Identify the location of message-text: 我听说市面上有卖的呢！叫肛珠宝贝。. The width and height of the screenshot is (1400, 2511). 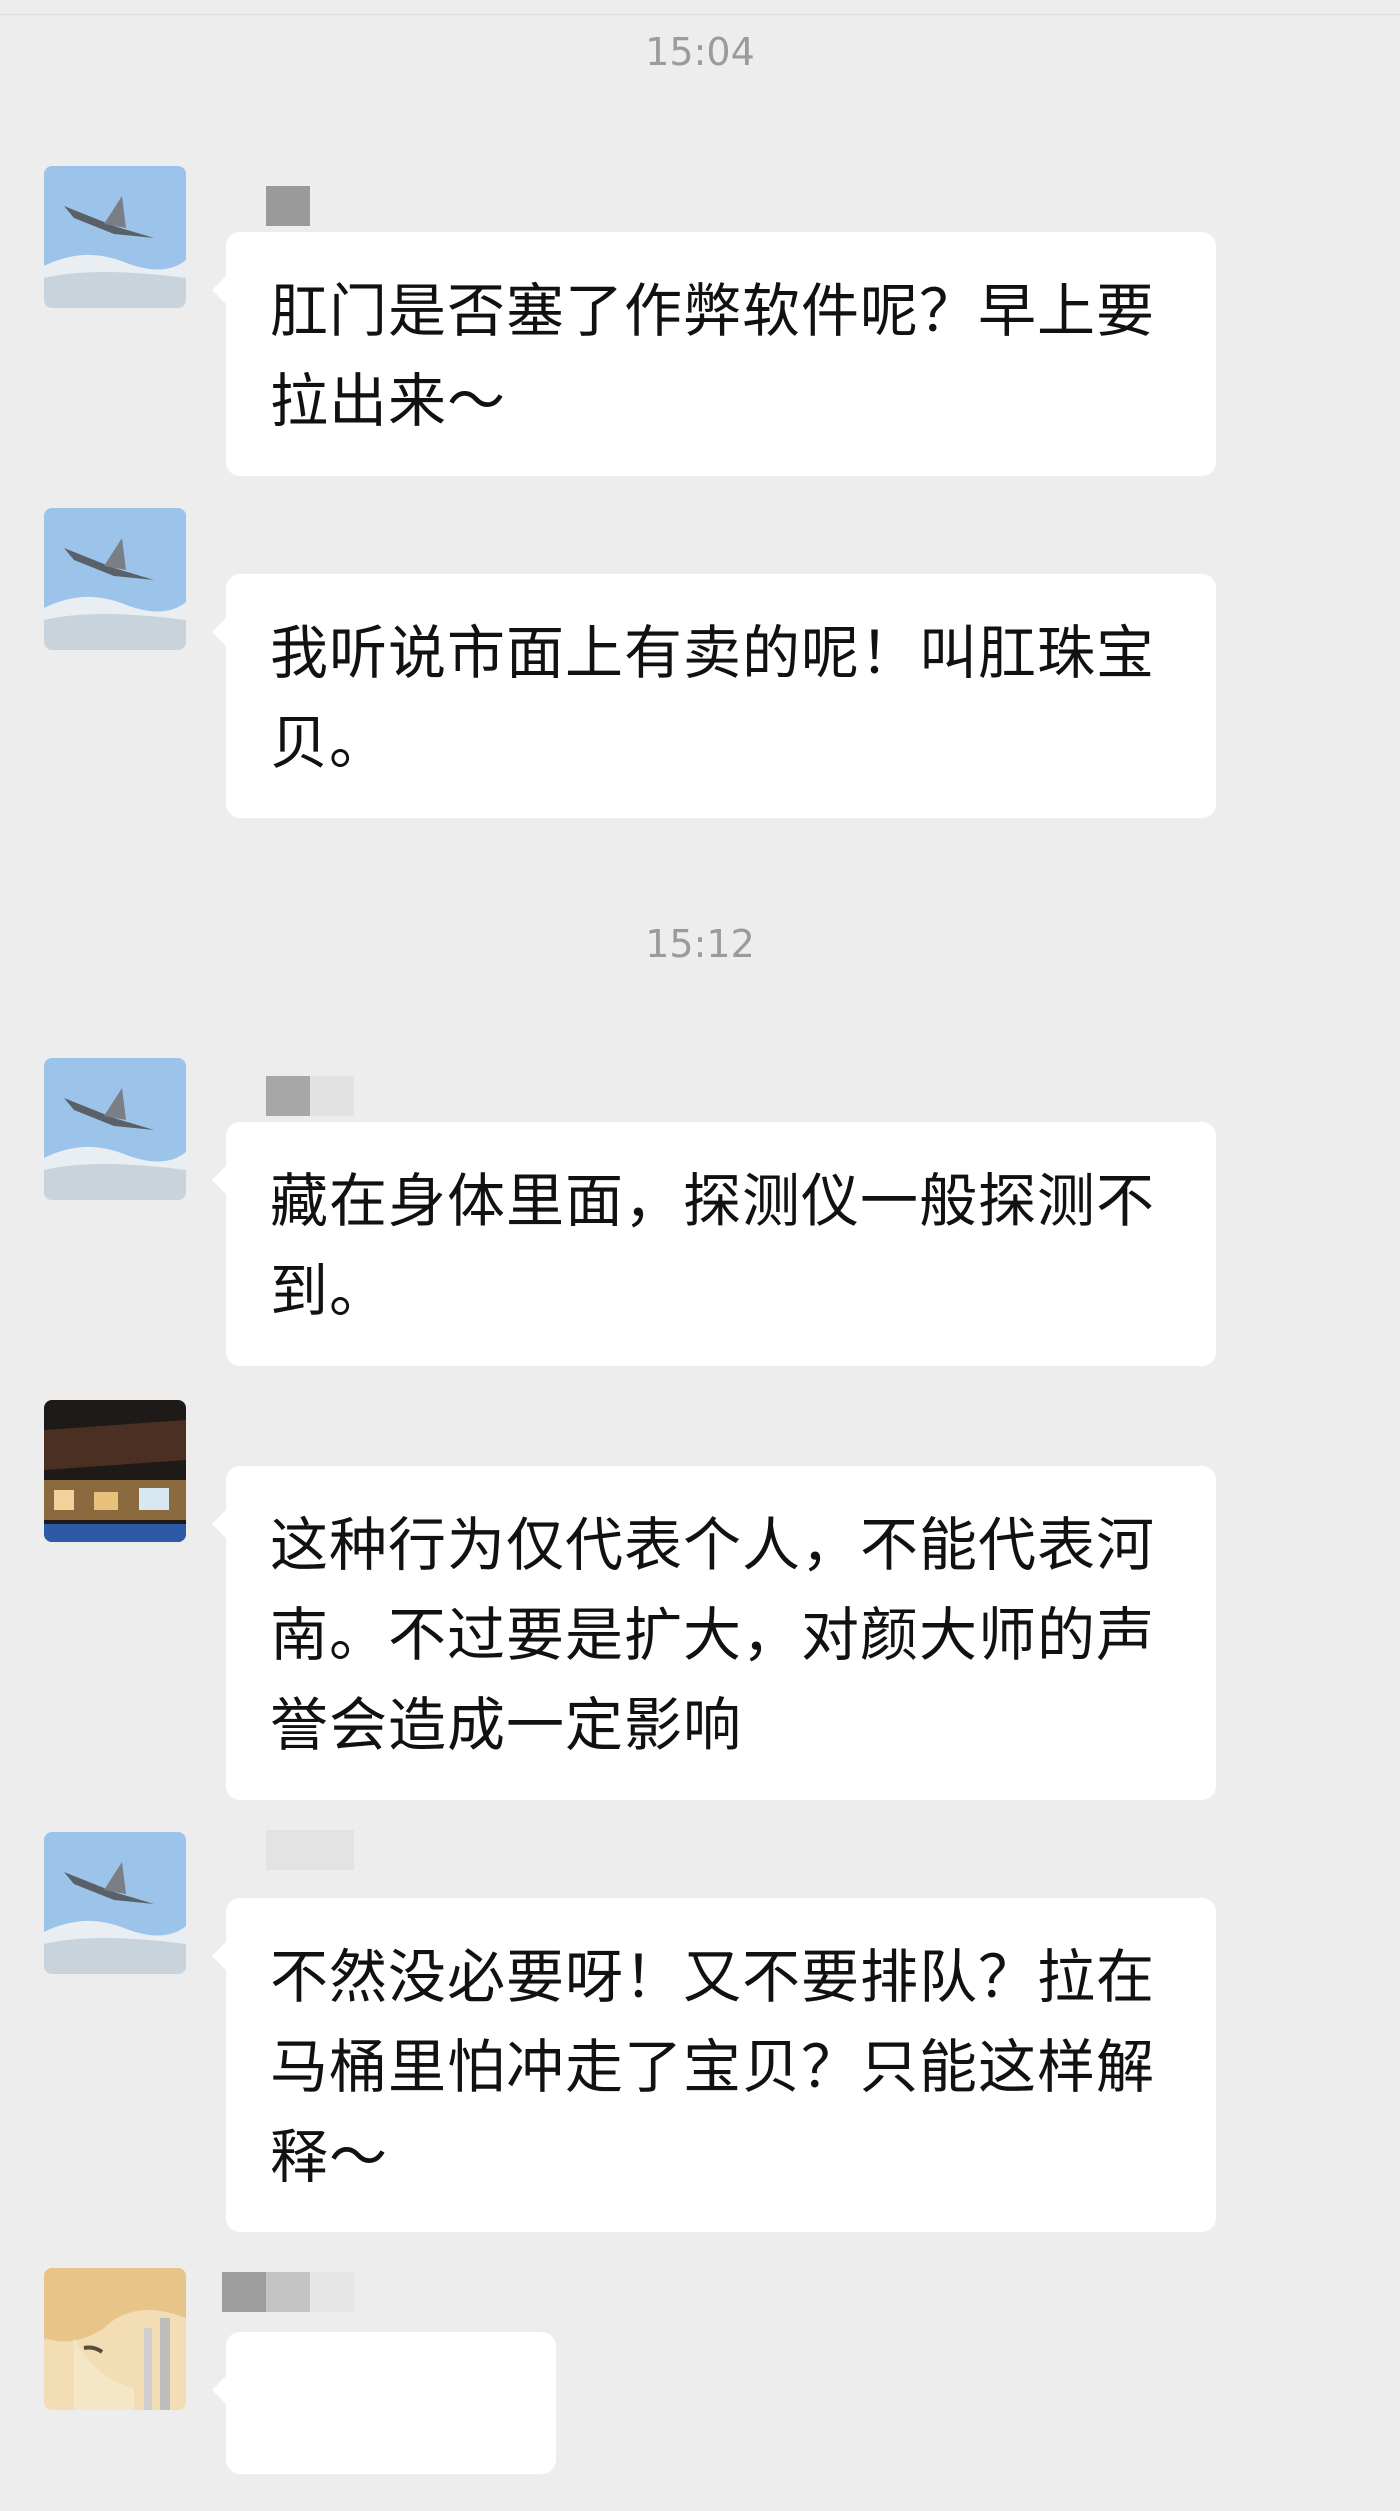
(713, 698).